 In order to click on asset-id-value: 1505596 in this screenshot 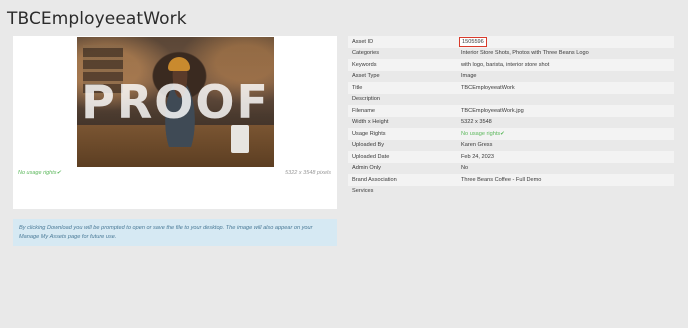, I will do `click(473, 41)`.